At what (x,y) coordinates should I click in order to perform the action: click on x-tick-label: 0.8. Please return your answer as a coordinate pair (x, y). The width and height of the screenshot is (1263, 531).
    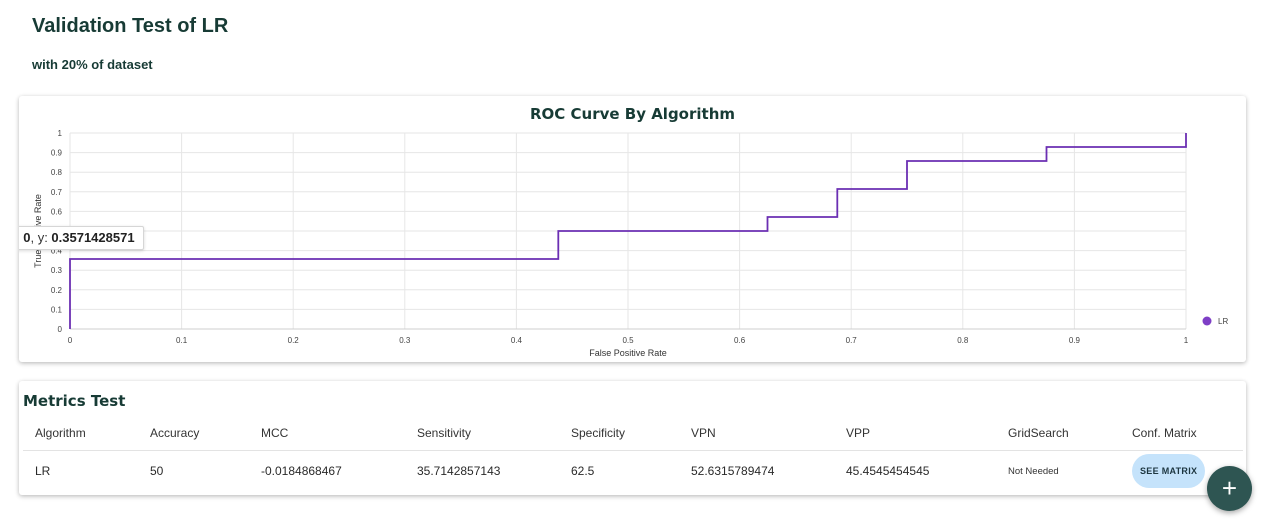
    Looking at the image, I should click on (963, 340).